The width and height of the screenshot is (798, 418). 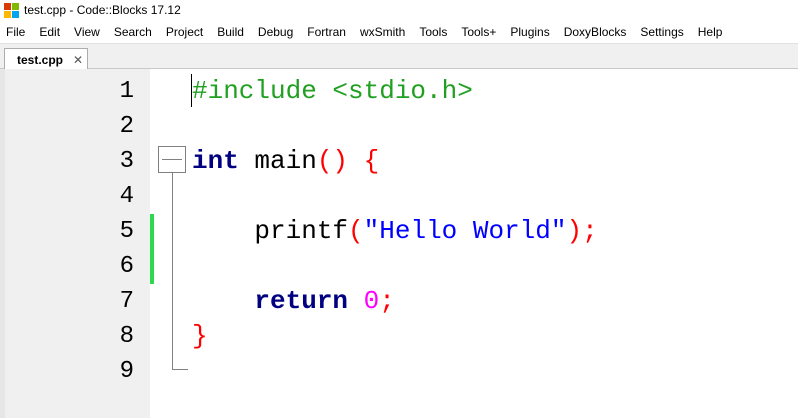 I want to click on change-marker, so click(x=152, y=249).